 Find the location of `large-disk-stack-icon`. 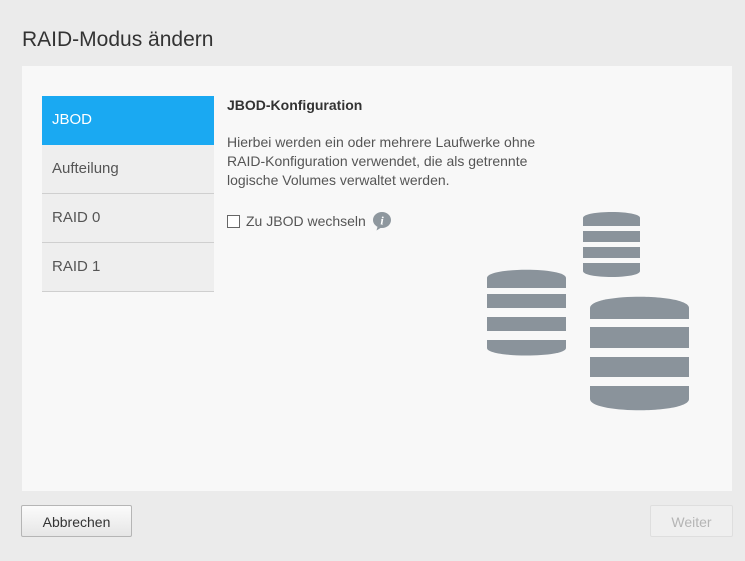

large-disk-stack-icon is located at coordinates (639, 353).